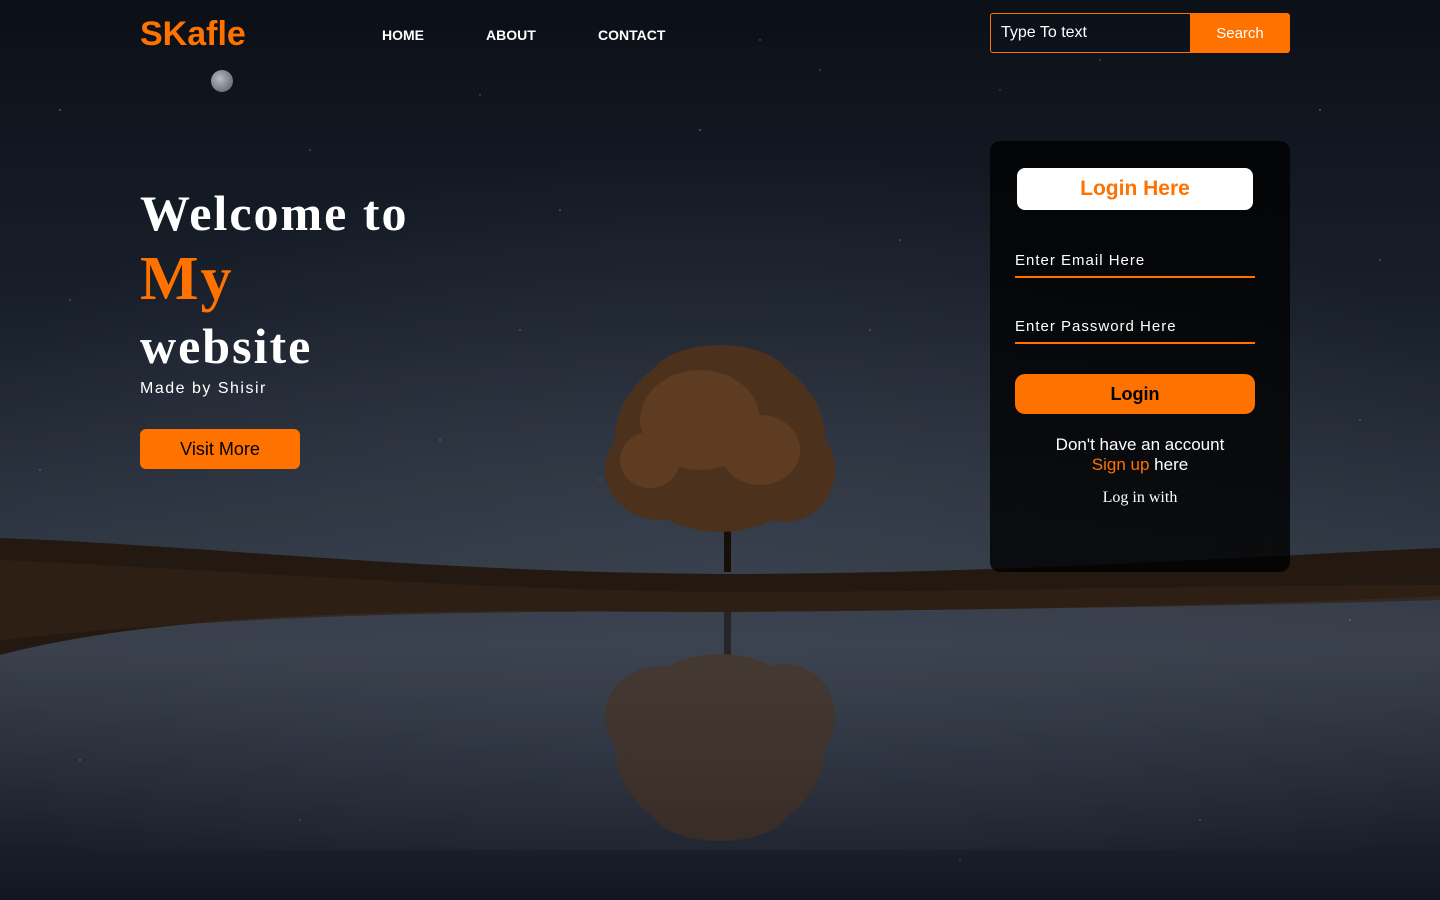 The image size is (1440, 900). Describe the element at coordinates (193, 34) in the screenshot. I see `site-logo: SKafle` at that location.